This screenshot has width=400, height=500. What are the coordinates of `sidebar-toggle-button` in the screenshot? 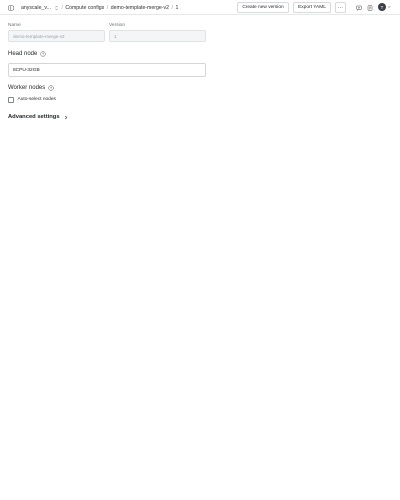 It's located at (10, 7).